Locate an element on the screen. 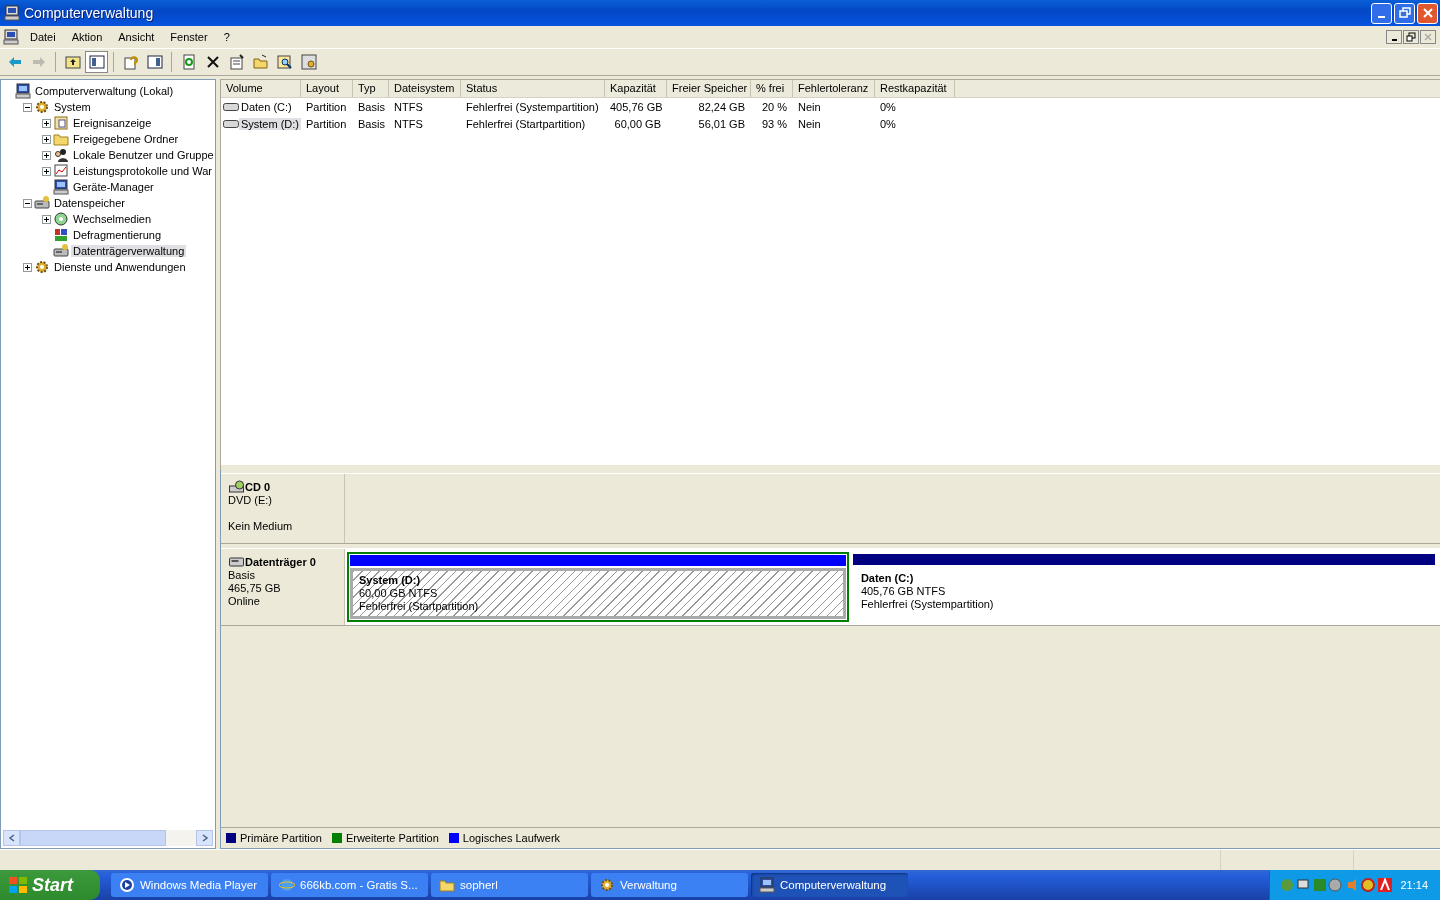  table-cell: Daten (C:) is located at coordinates (266, 106).